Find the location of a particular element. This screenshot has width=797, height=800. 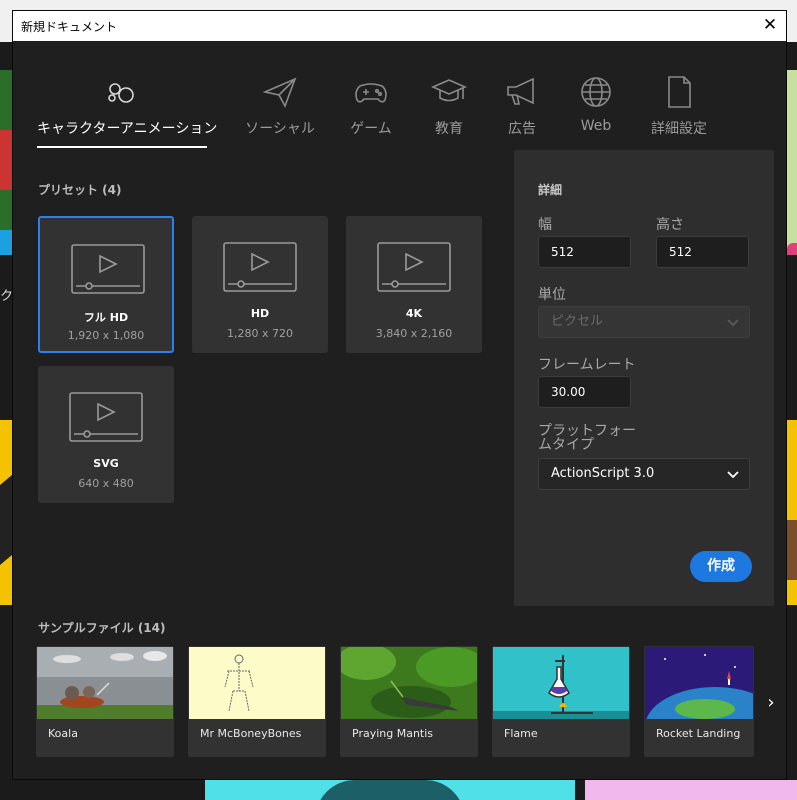

platform-select: ActionScript 3.0 is located at coordinates (644, 474).